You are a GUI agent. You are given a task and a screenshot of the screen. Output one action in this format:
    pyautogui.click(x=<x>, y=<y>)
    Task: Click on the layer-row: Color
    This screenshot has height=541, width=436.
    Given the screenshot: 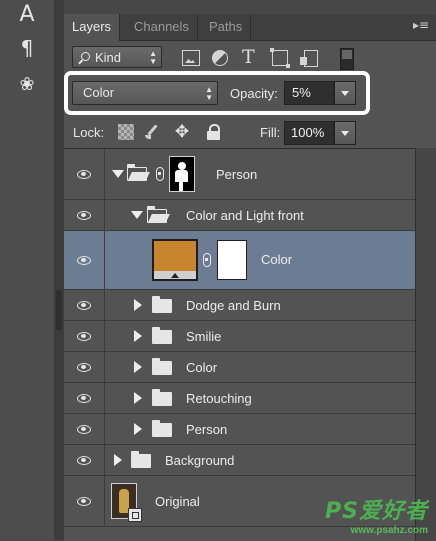 What is the action you would take?
    pyautogui.click(x=239, y=367)
    